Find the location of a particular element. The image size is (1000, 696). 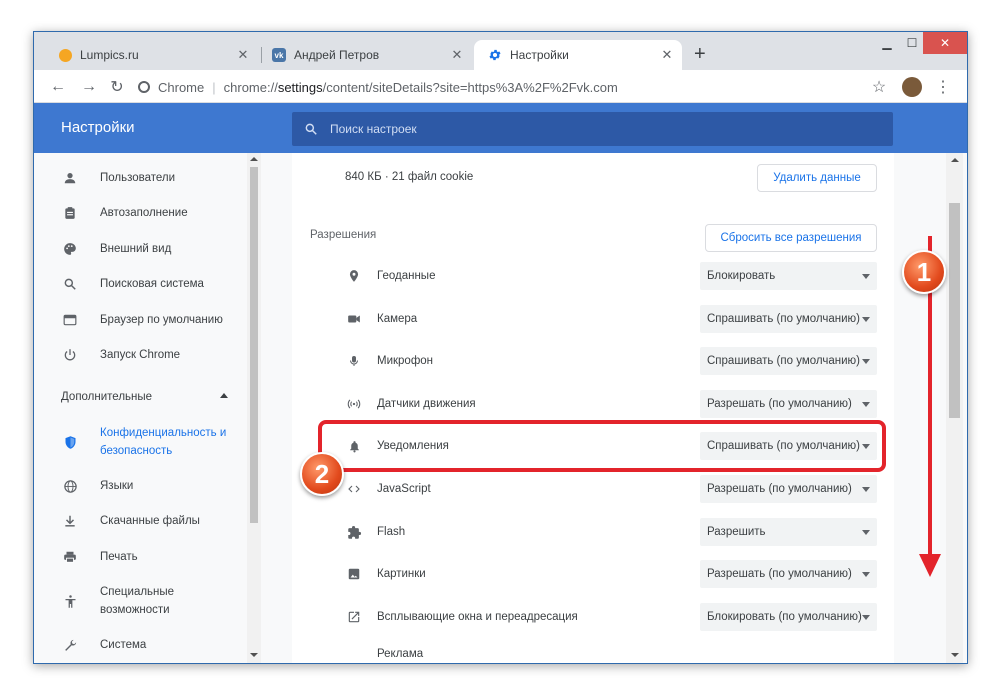

url-host: settings is located at coordinates (300, 87).